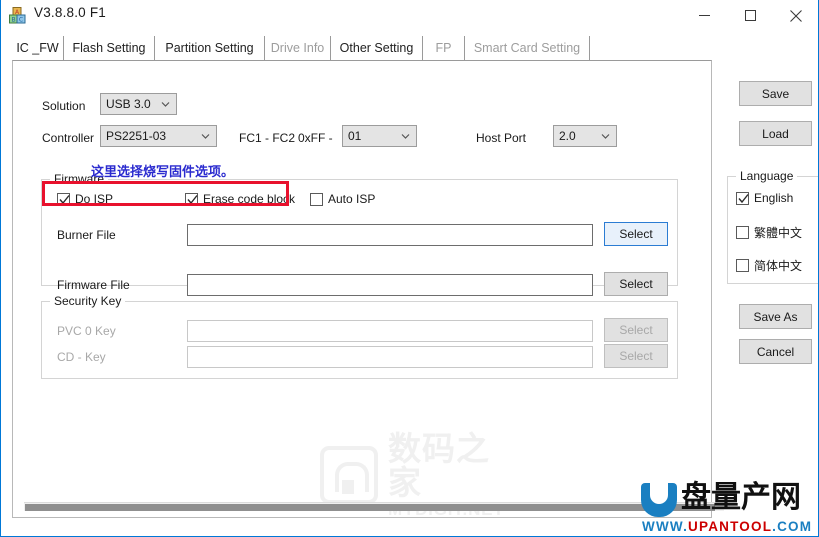 The height and width of the screenshot is (537, 819). What do you see at coordinates (136, 136) in the screenshot?
I see `controller-value: PS2251-03` at bounding box center [136, 136].